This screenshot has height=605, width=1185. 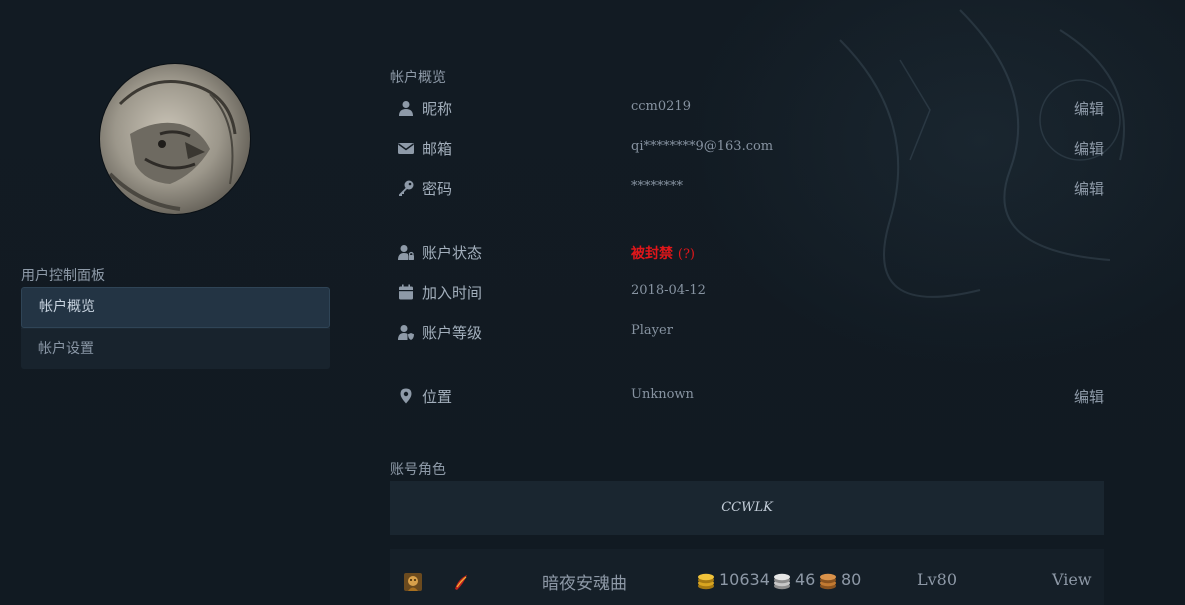 What do you see at coordinates (744, 579) in the screenshot?
I see `gold-amount: 10634` at bounding box center [744, 579].